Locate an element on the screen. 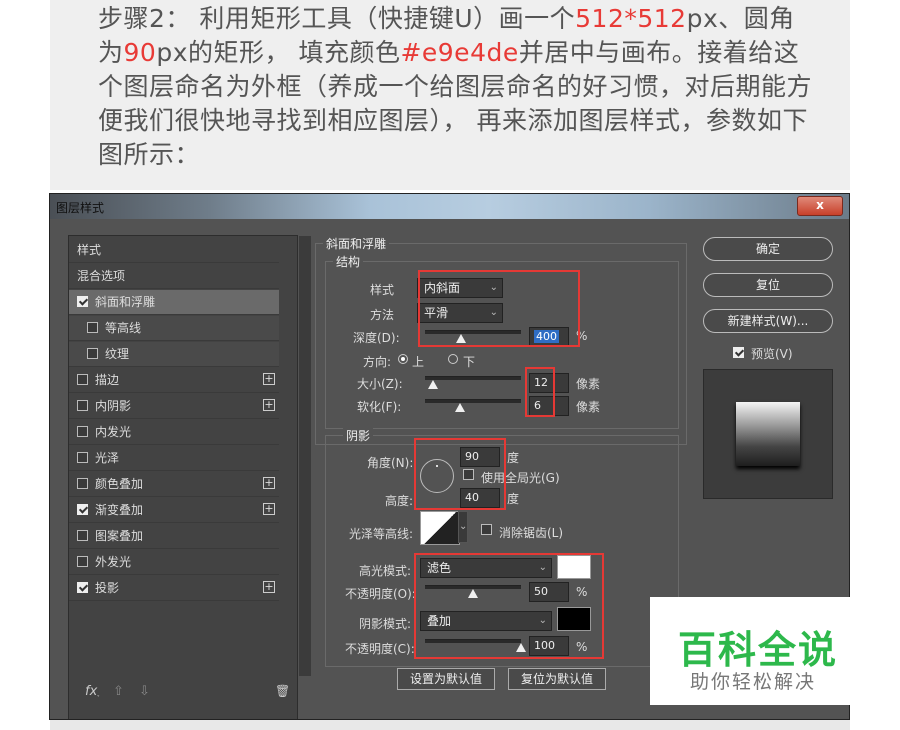 The height and width of the screenshot is (730, 900). preview-square is located at coordinates (768, 434).